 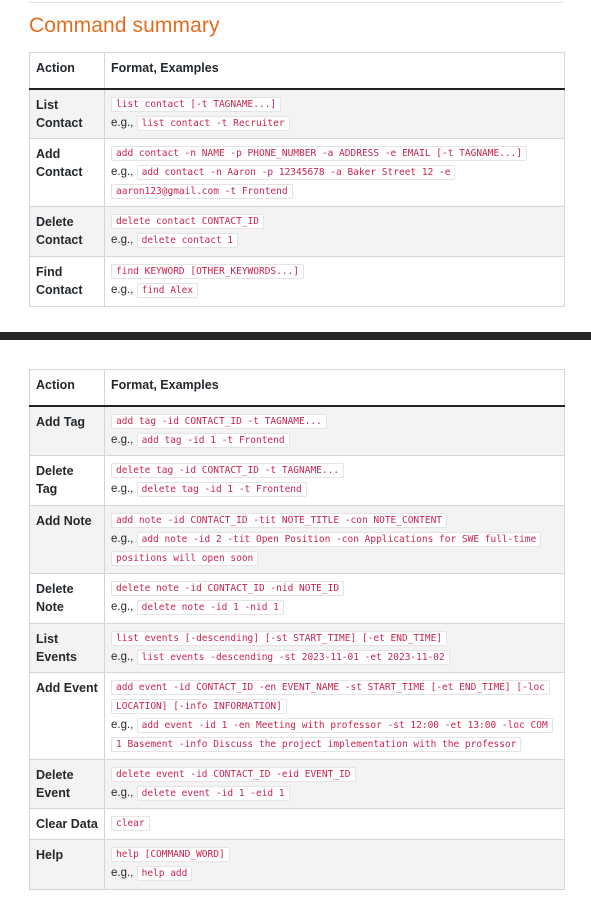 I want to click on action-cell: Add Note, so click(x=67, y=539).